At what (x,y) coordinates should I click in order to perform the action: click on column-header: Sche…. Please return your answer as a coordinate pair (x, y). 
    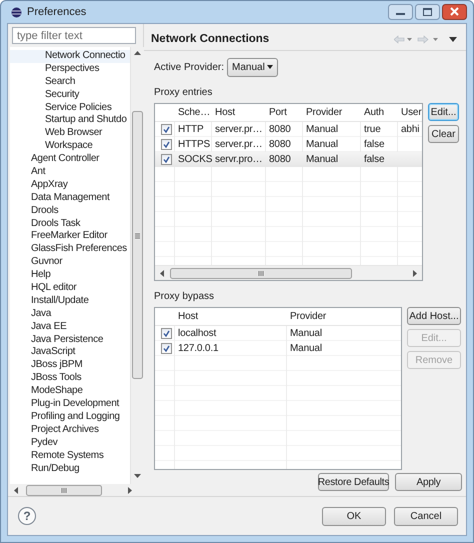
    Looking at the image, I should click on (194, 112).